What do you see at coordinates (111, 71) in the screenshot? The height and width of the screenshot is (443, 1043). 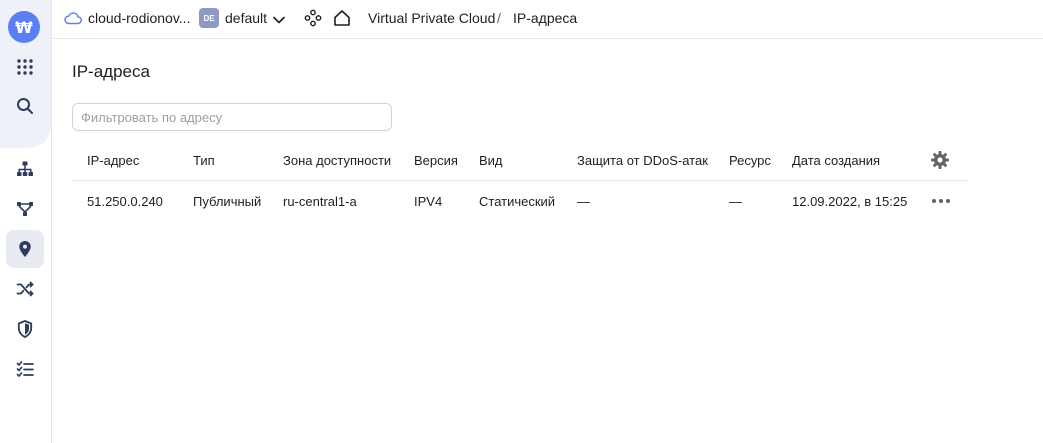 I see `page-title: IP-адреса` at bounding box center [111, 71].